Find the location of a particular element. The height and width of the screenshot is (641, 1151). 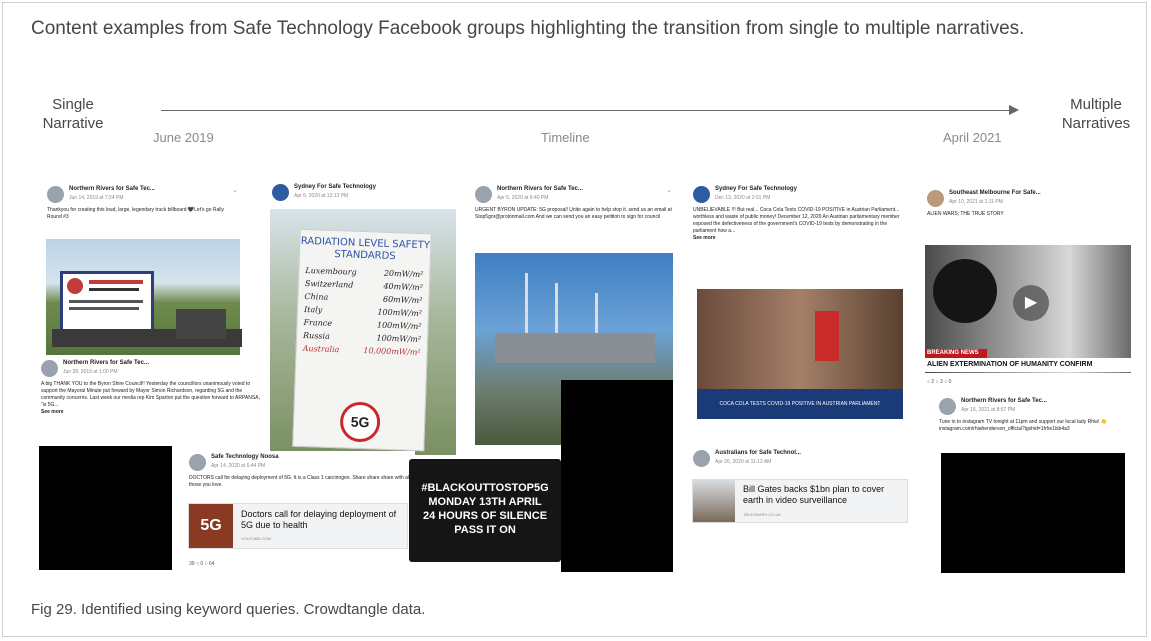

post-text: ALIEN WARS; THE TRUE STORY is located at coordinates (965, 214).